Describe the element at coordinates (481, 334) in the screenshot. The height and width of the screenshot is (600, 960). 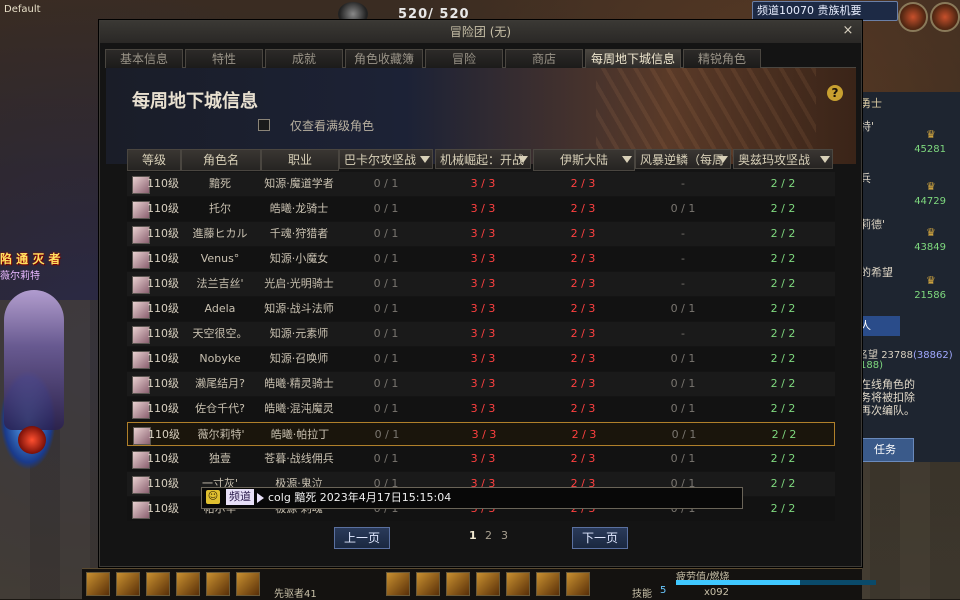
I see `table-row: 110级 天空很空。 知源·元素师 0 / 1 3 / 3 2 / 3 - 2 / 2` at that location.